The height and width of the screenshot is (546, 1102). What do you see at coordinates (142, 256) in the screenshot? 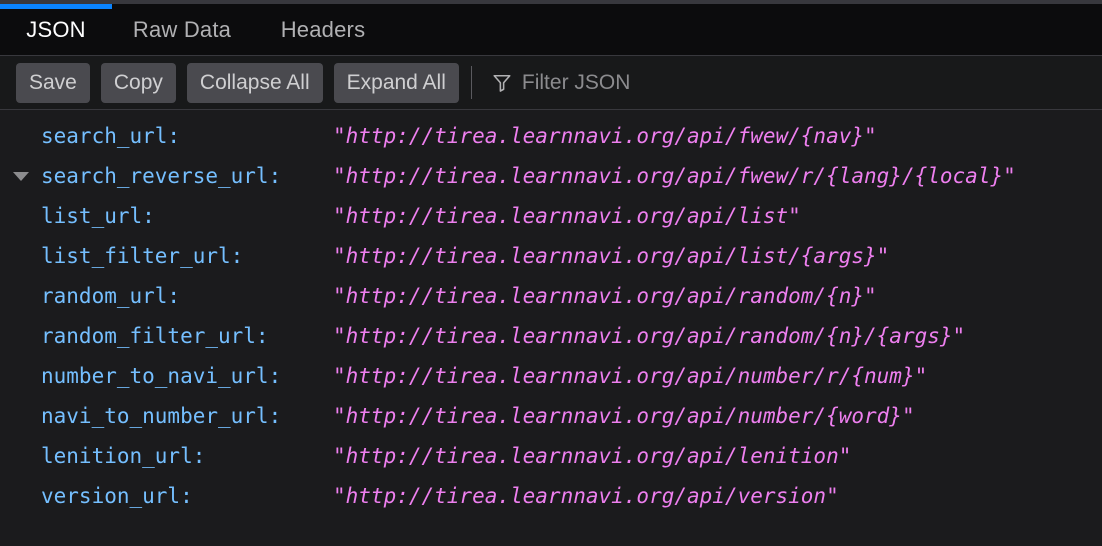
I see `json-key: list_filter_url:` at bounding box center [142, 256].